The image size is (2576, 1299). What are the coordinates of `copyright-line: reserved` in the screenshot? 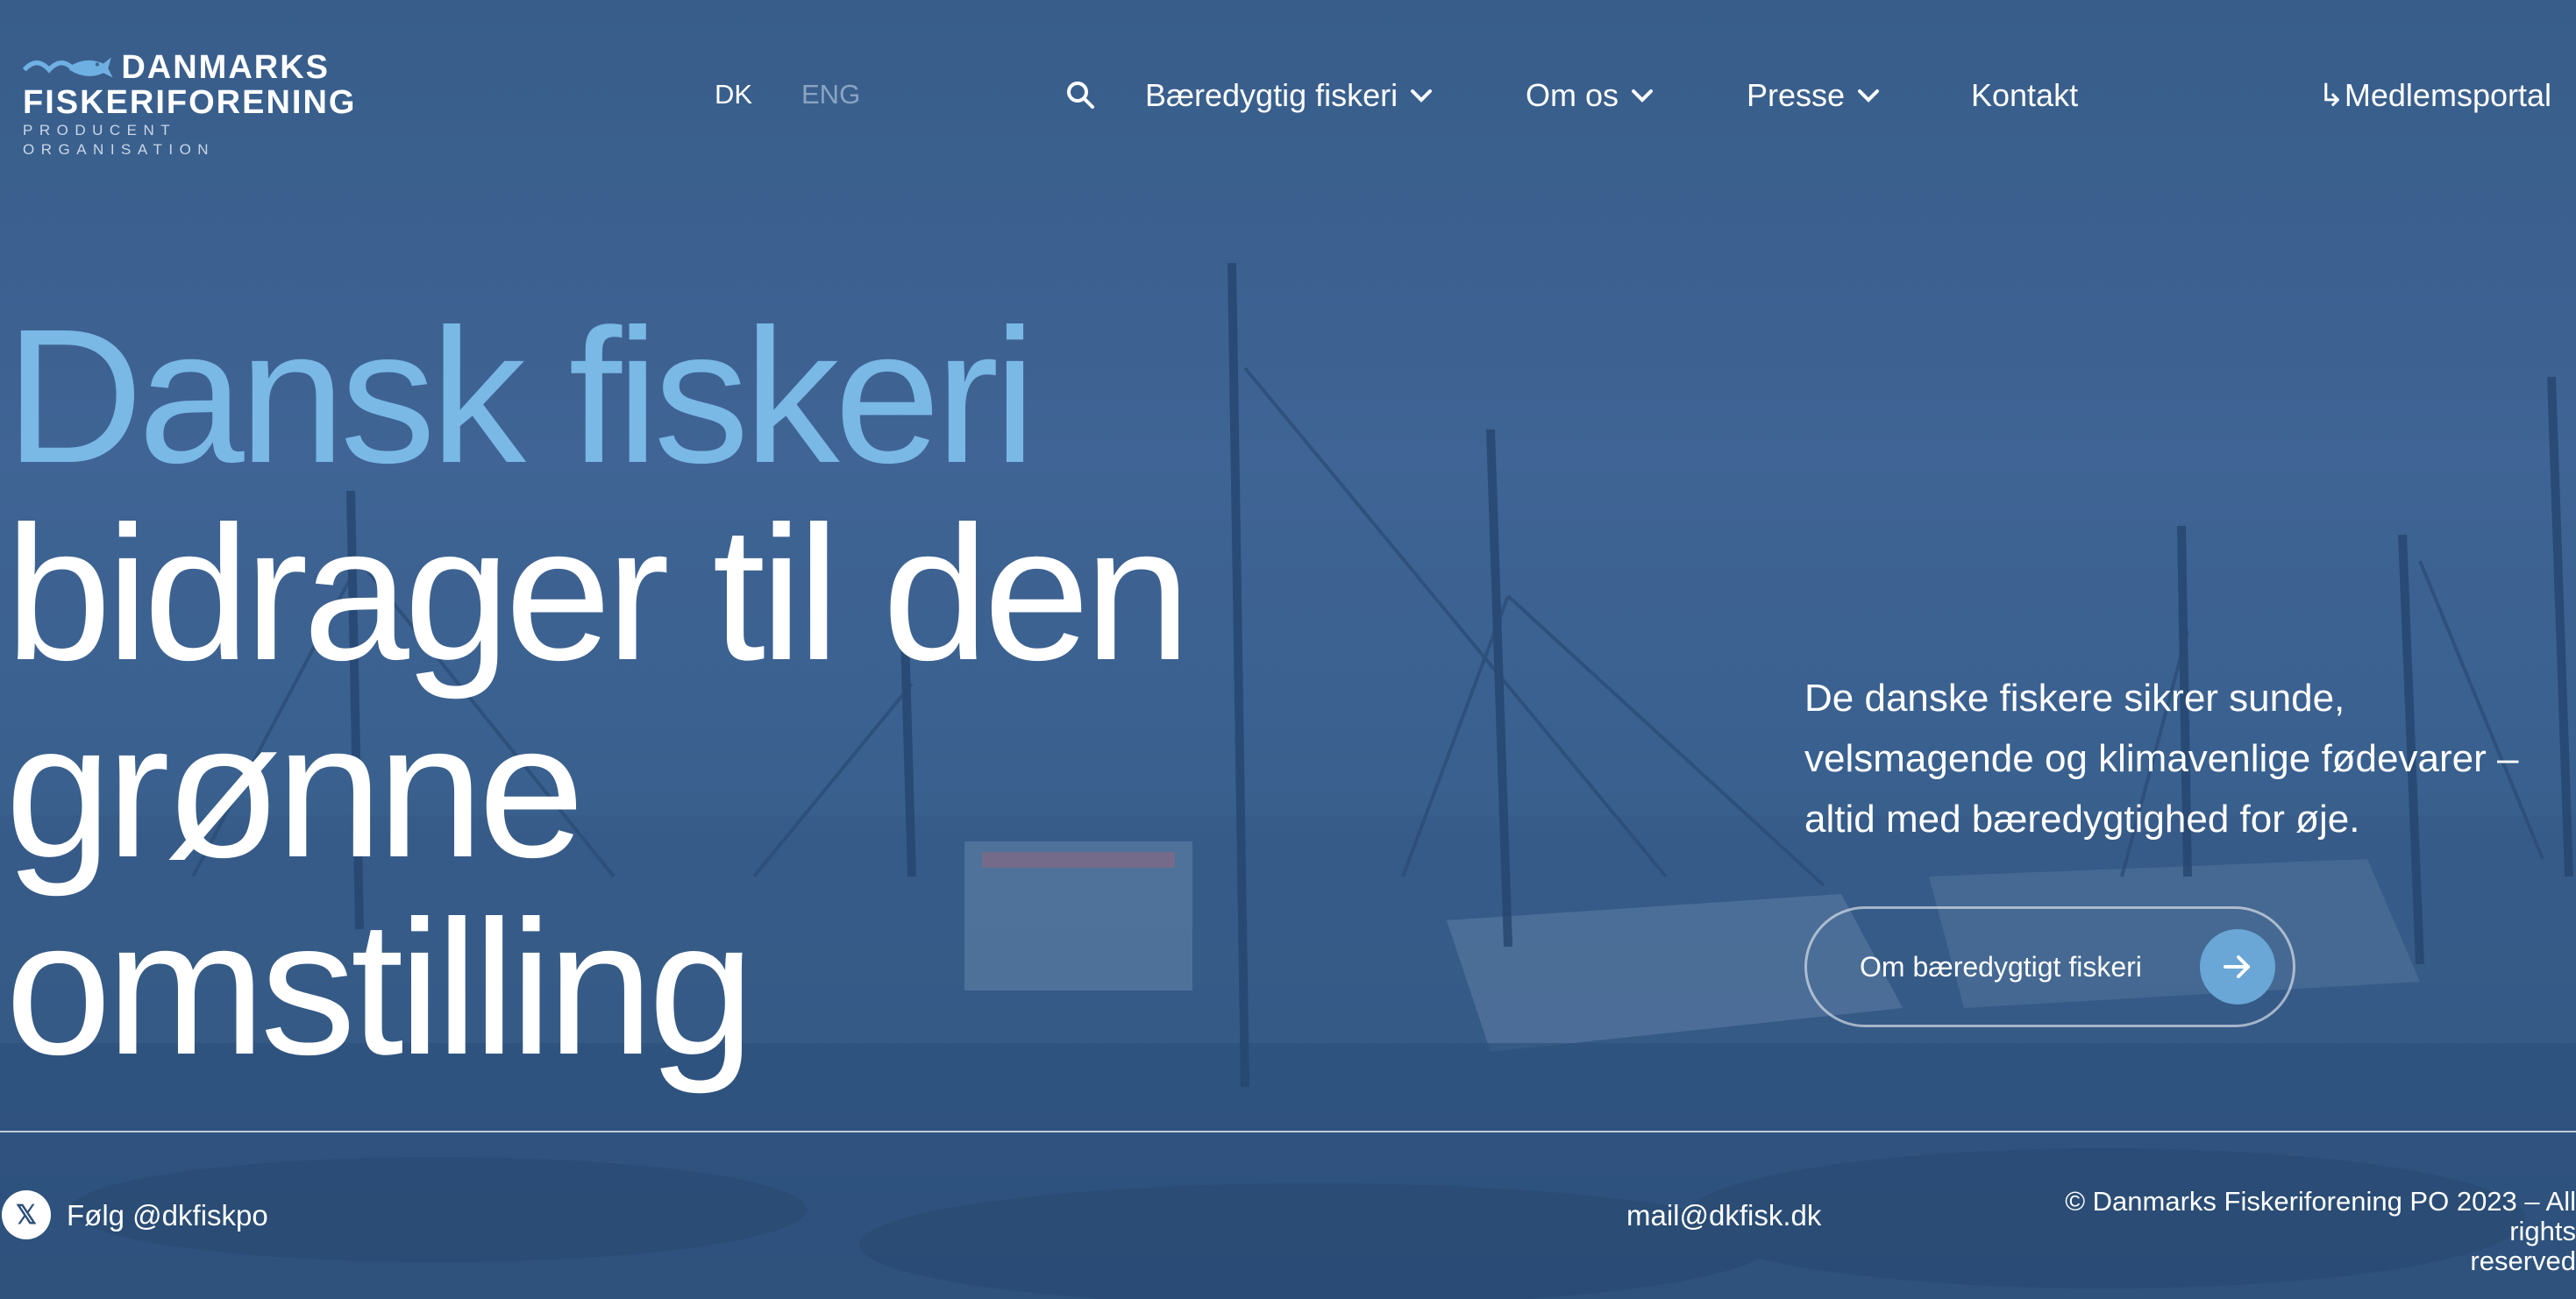 It's located at (2523, 1261).